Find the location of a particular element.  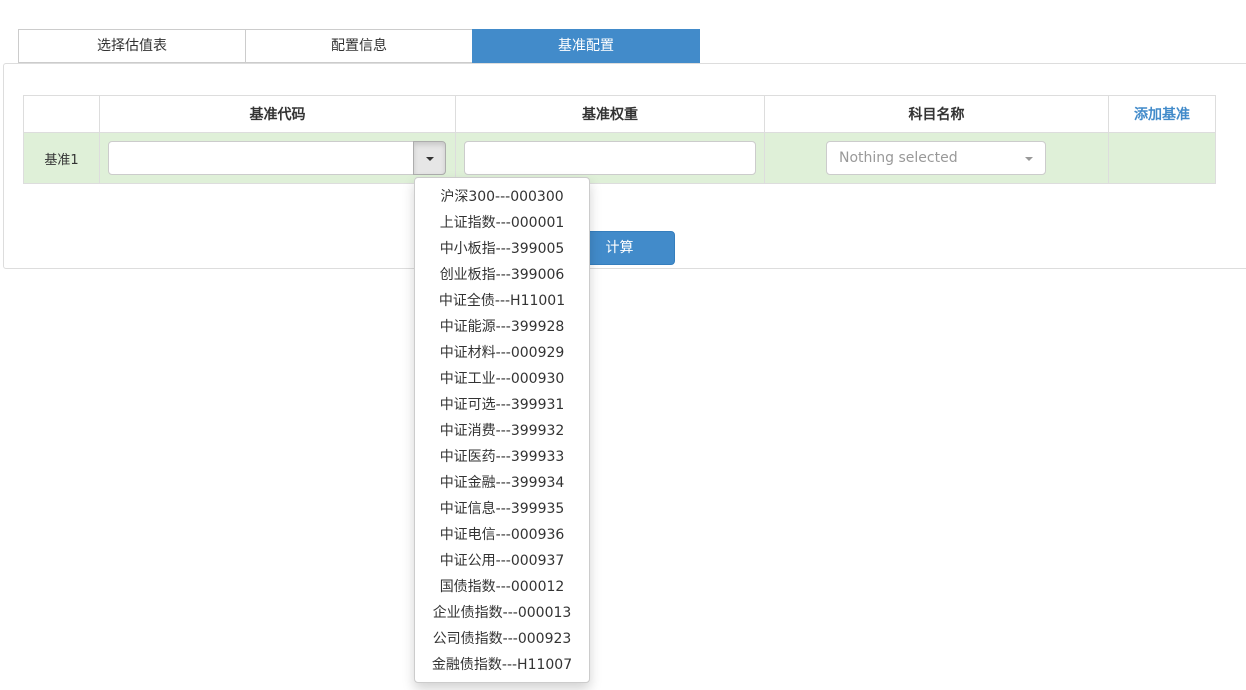

benchmark-code-dropdown-toggle is located at coordinates (429, 158).